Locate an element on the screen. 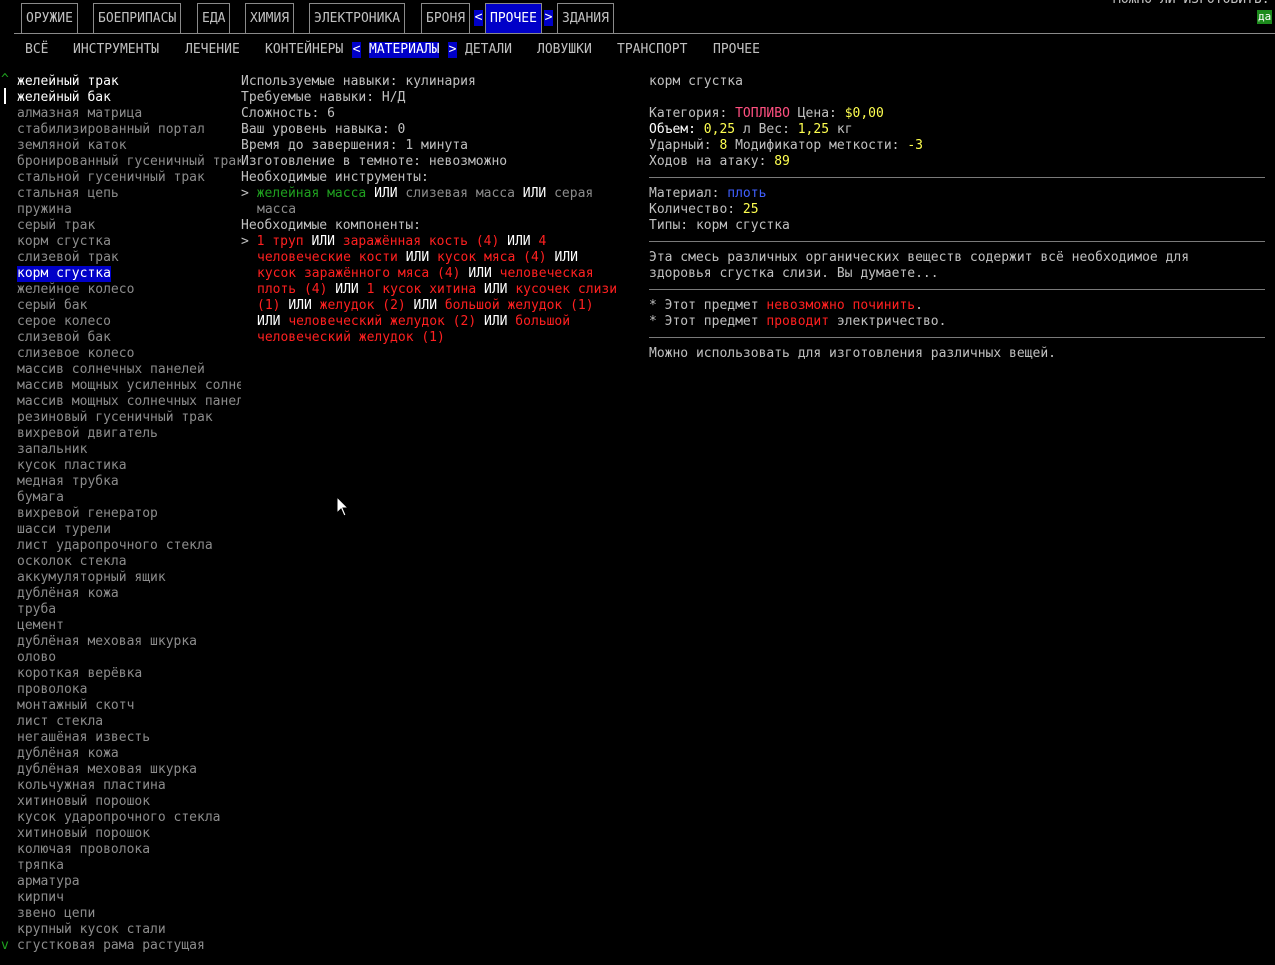  list-item: монтажный скотч is located at coordinates (75, 706).